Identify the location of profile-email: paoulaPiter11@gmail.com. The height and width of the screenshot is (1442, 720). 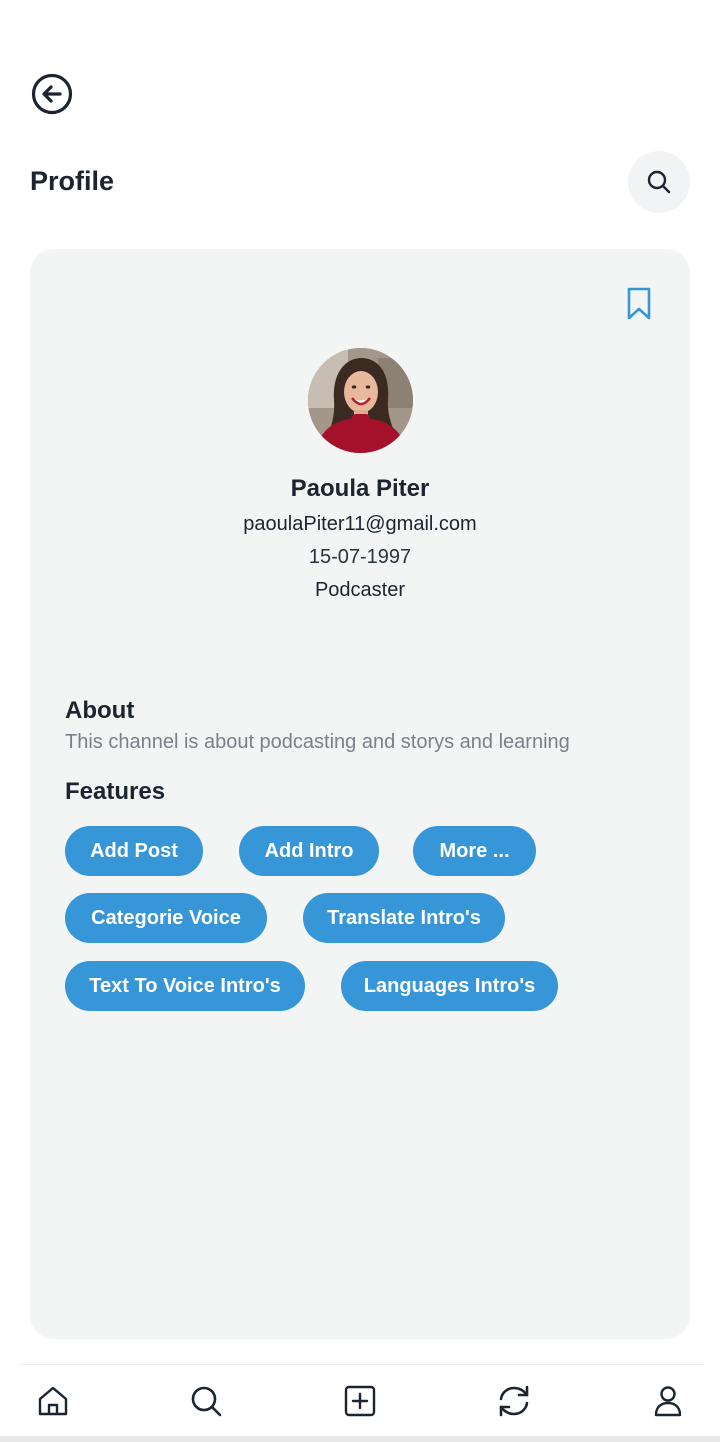
(360, 524).